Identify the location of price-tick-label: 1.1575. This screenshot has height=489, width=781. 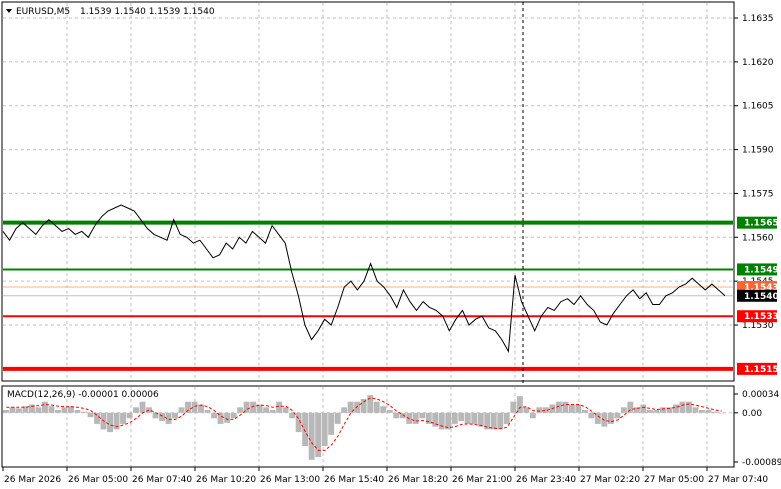
(758, 194).